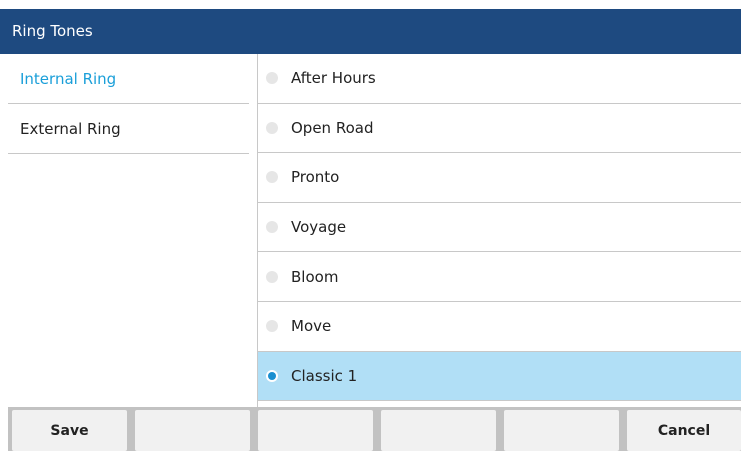  Describe the element at coordinates (332, 127) in the screenshot. I see `ringtone-label: Open Road` at that location.